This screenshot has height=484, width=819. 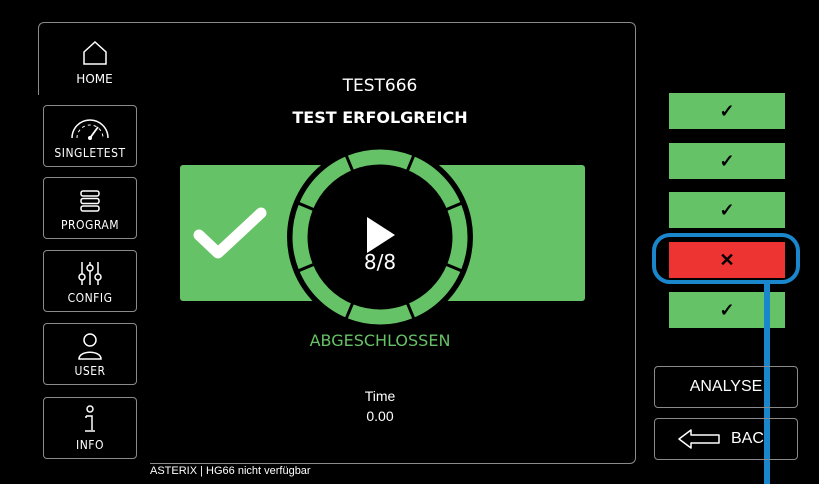 I want to click on footer-status: ASTERIX | HG66 nicht verfügbar, so click(x=230, y=471).